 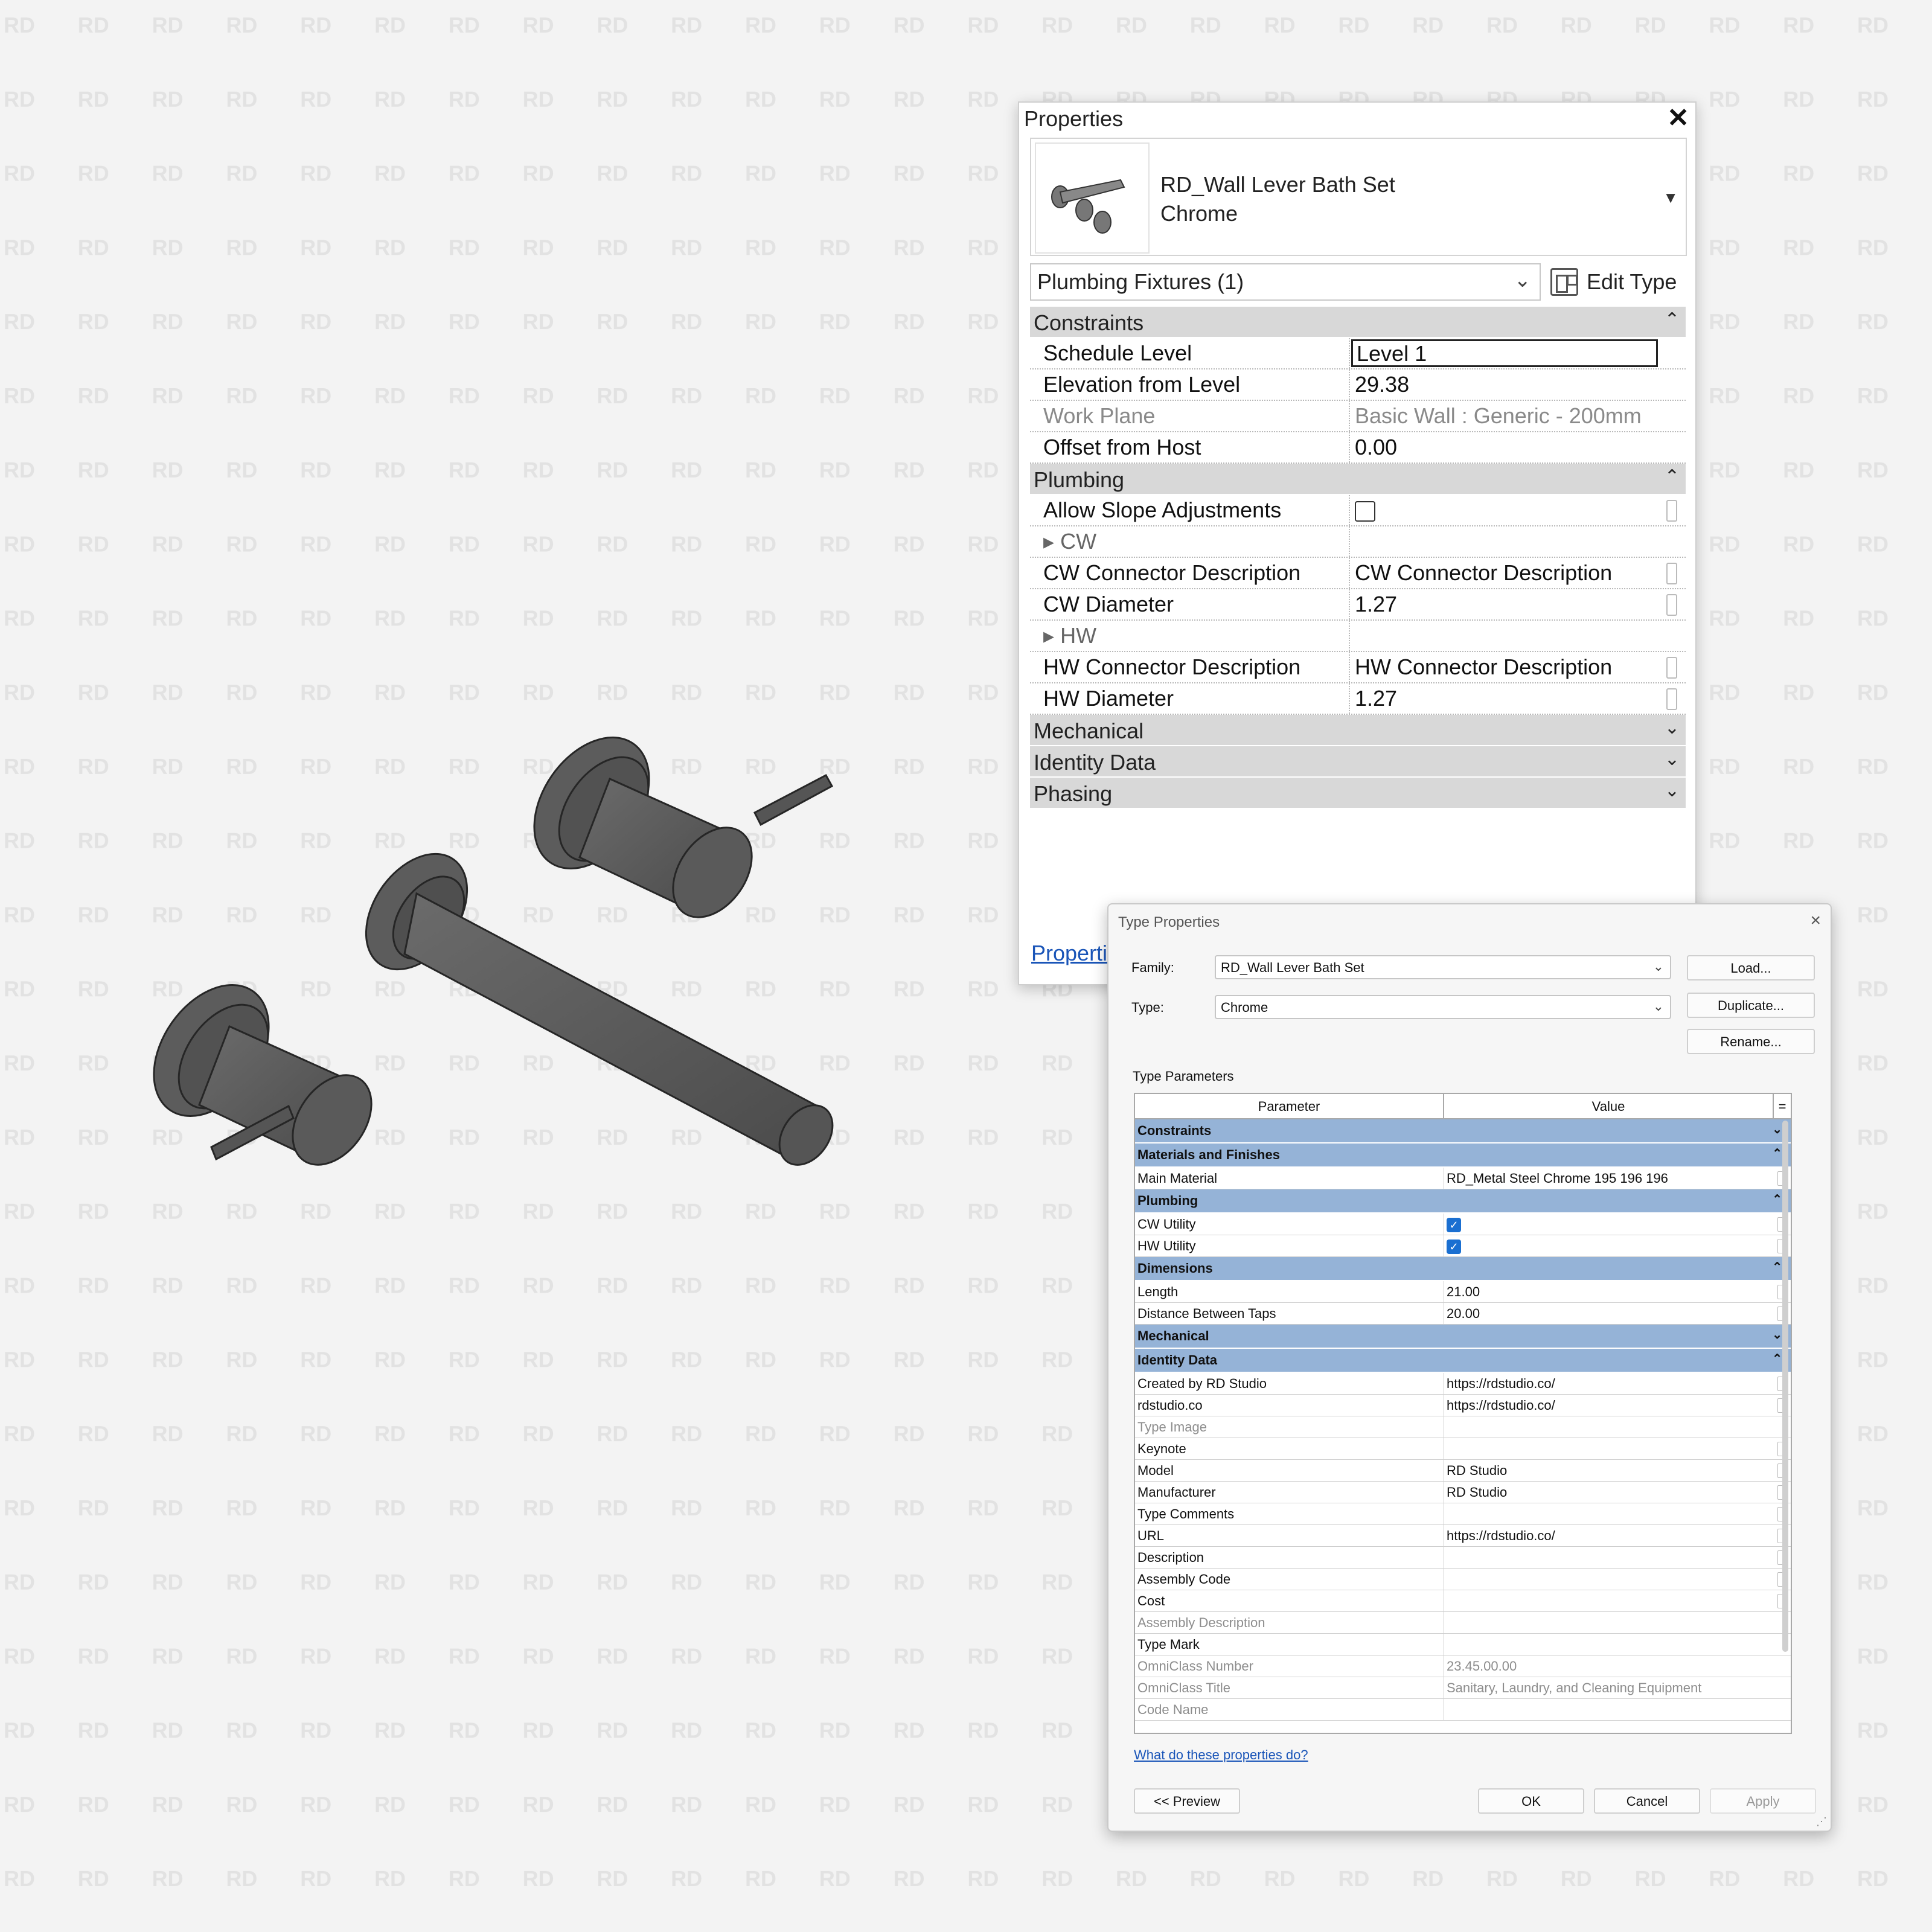 I want to click on hw-utility-checkbox: ✓, so click(x=1454, y=1247).